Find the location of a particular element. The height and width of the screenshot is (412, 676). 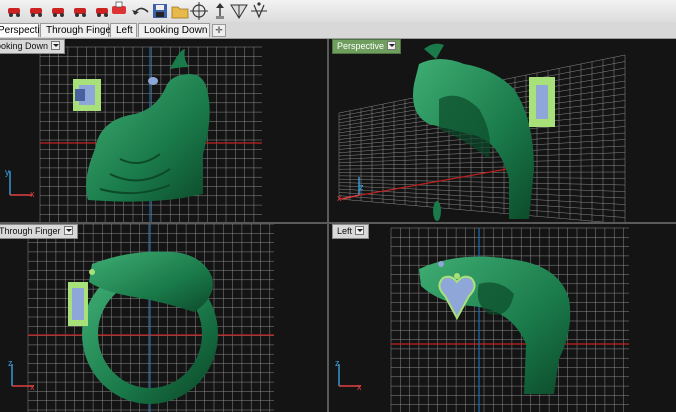

ring-model-perspective is located at coordinates (484, 132).